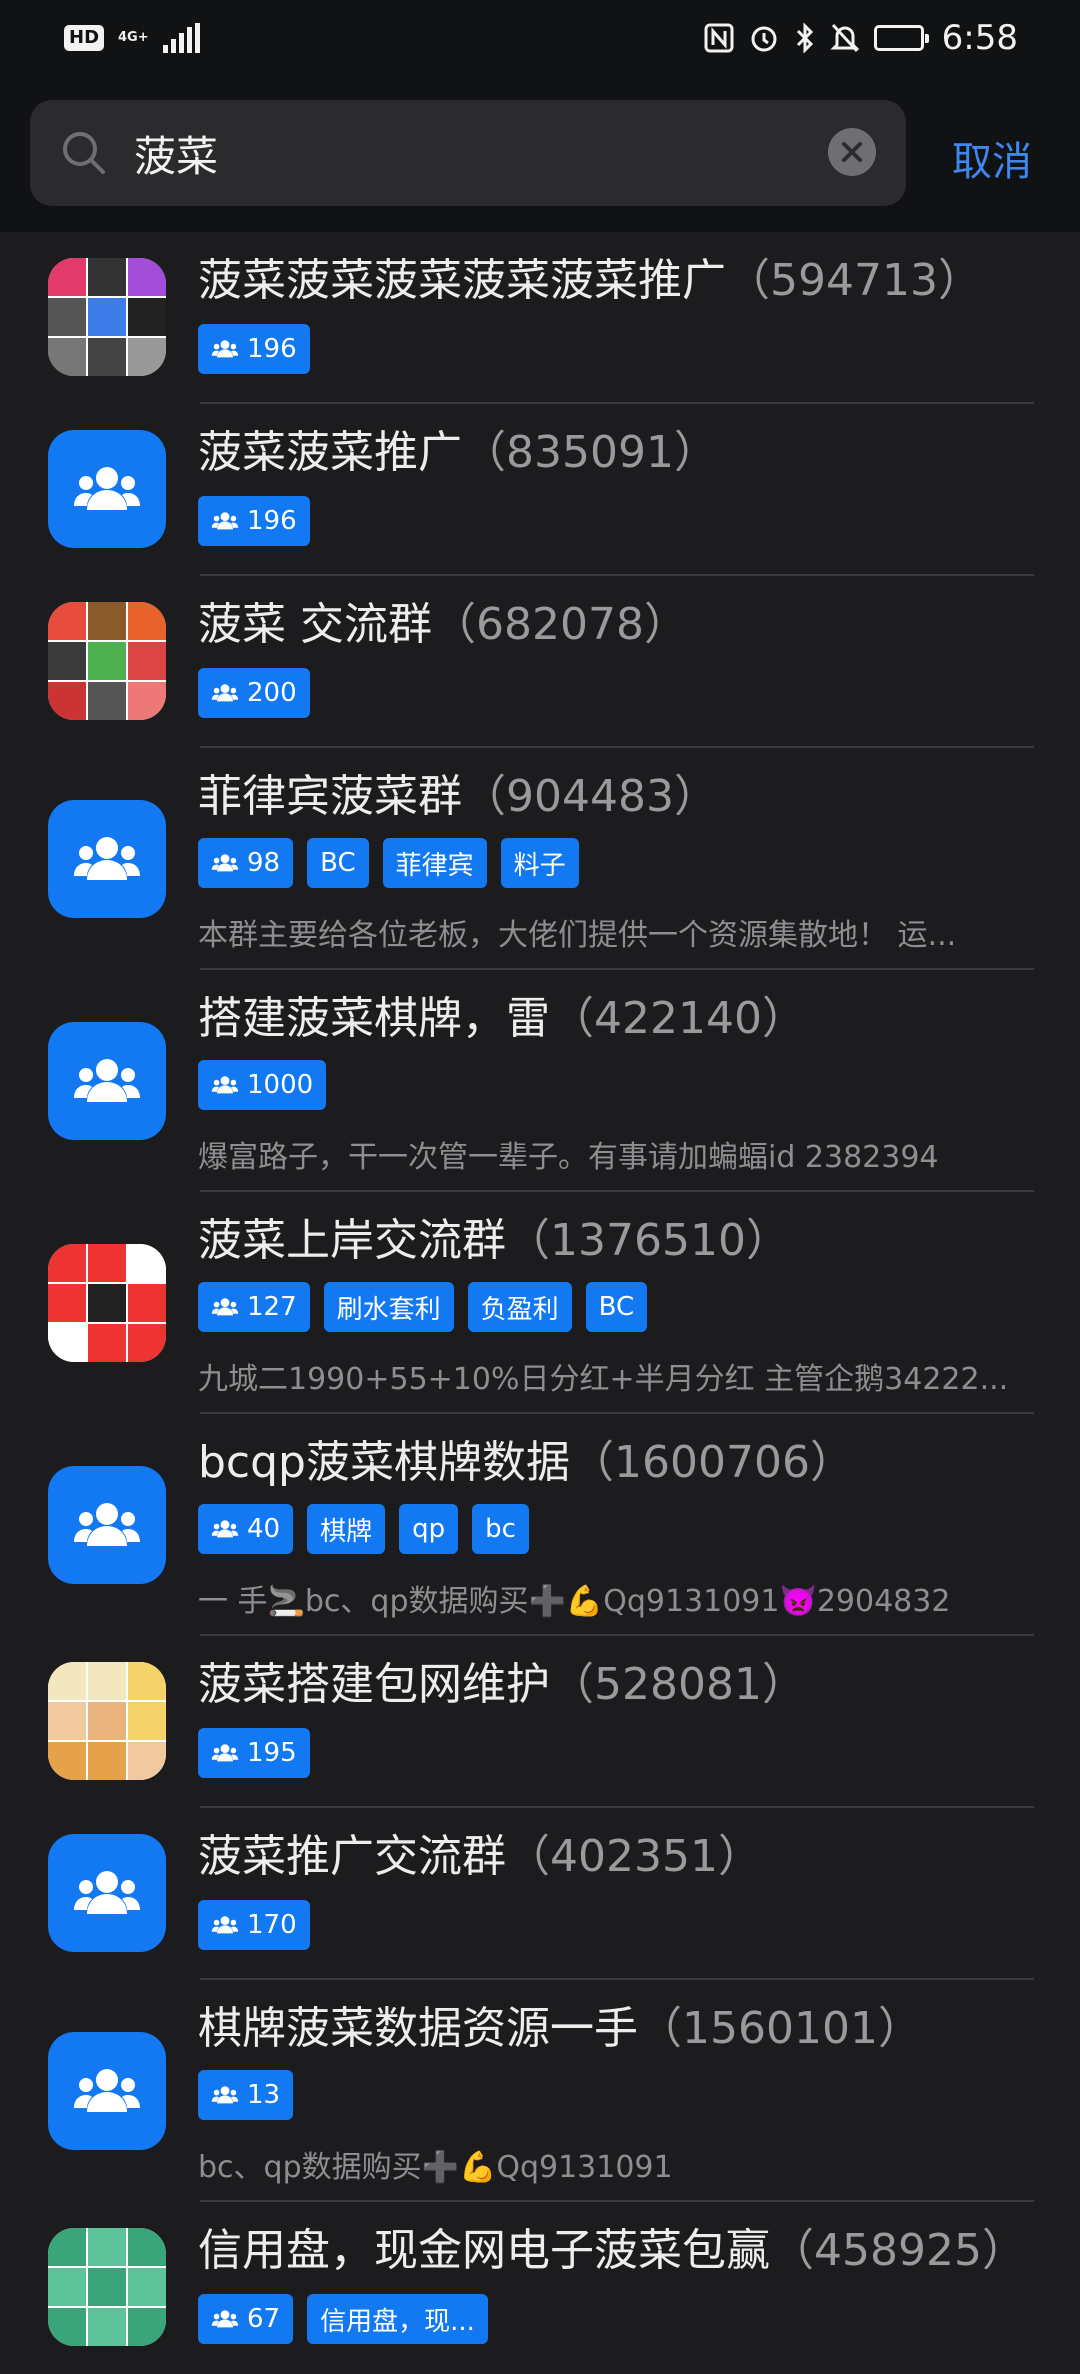 Image resolution: width=1080 pixels, height=2374 pixels. I want to click on group-id: （594713）, so click(854, 280).